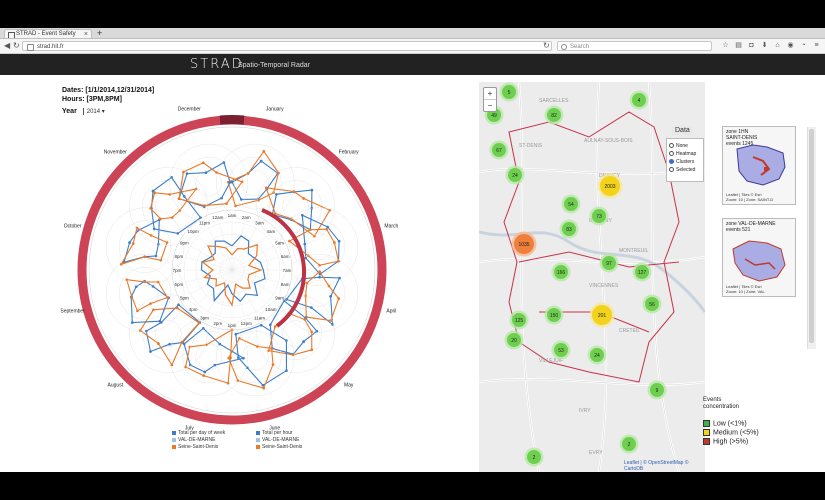  What do you see at coordinates (639, 100) in the screenshot?
I see `event-cluster-marker: 4` at bounding box center [639, 100].